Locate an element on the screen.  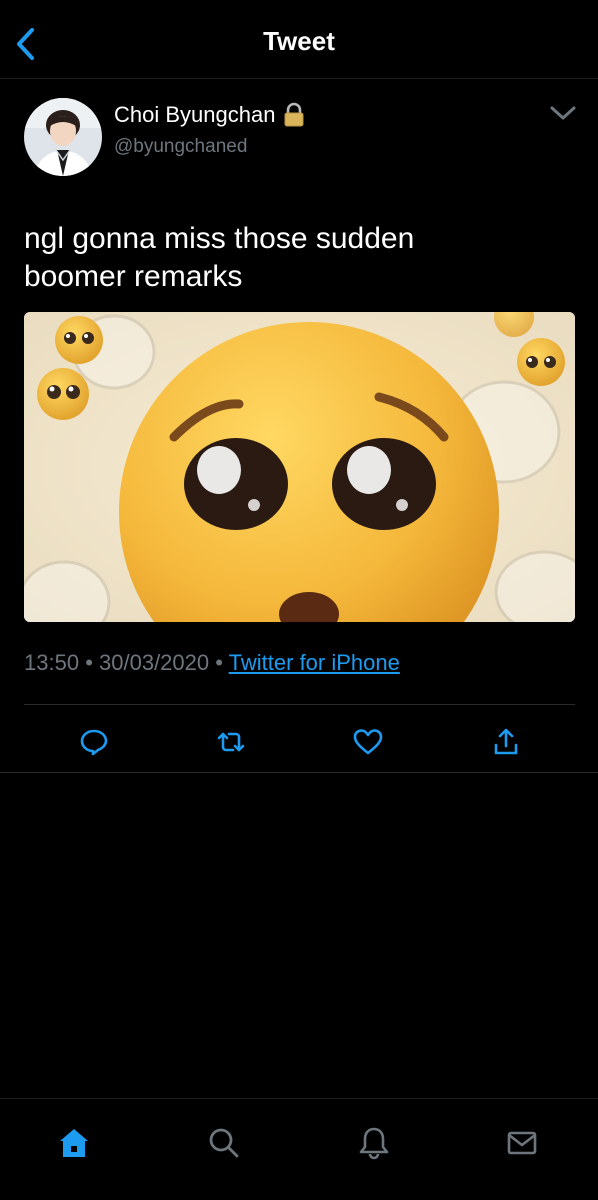
lock-icon is located at coordinates (294, 114).